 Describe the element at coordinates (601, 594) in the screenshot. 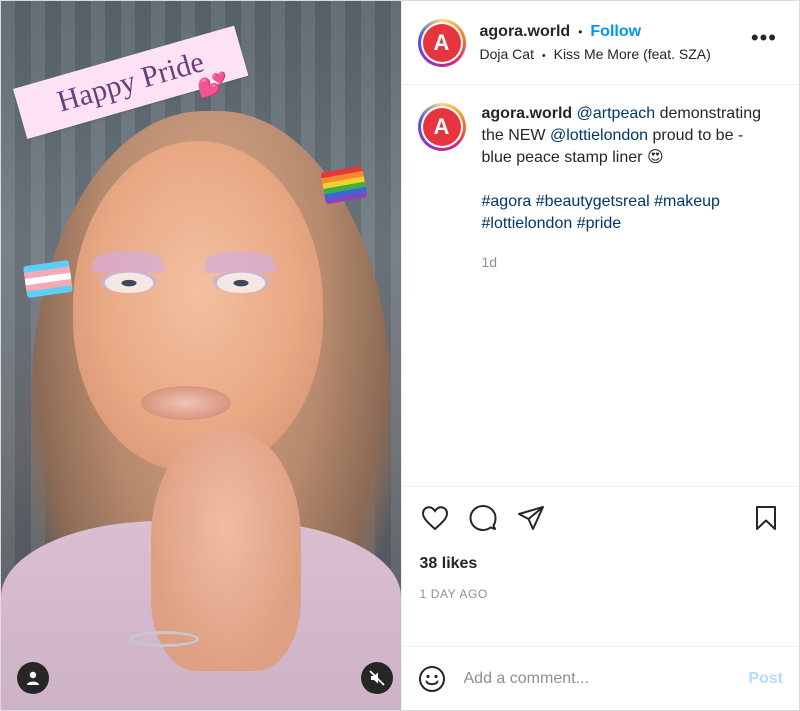

I see `post-date: 1 DAY AGO` at that location.